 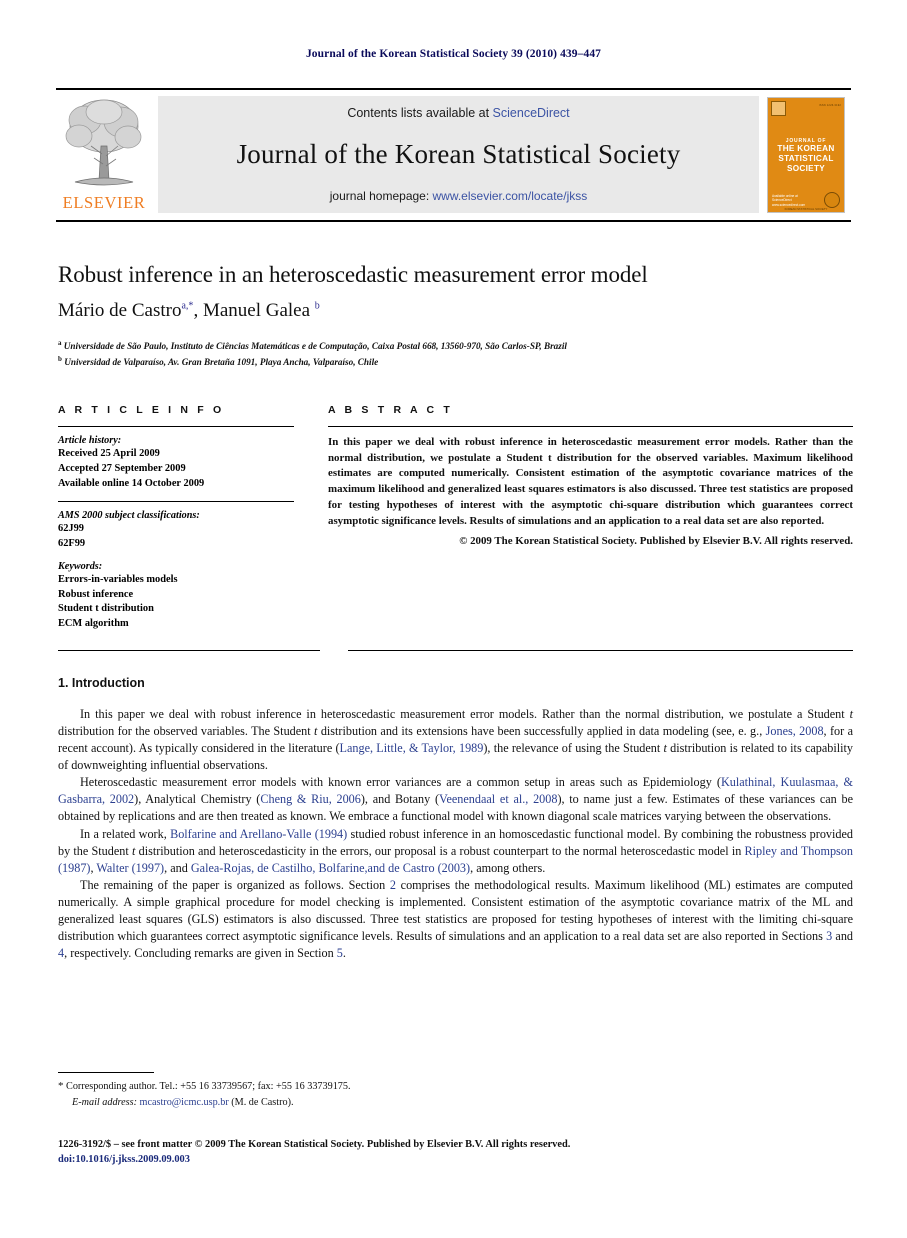 I want to click on cover-issn-label: ISSN 1226-3192, so click(x=830, y=105).